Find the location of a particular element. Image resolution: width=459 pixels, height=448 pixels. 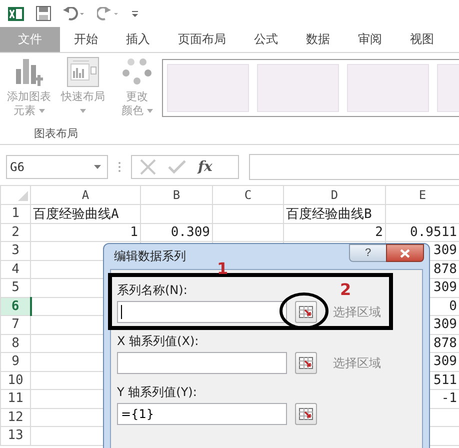

row-header: 13 is located at coordinates (15, 435).